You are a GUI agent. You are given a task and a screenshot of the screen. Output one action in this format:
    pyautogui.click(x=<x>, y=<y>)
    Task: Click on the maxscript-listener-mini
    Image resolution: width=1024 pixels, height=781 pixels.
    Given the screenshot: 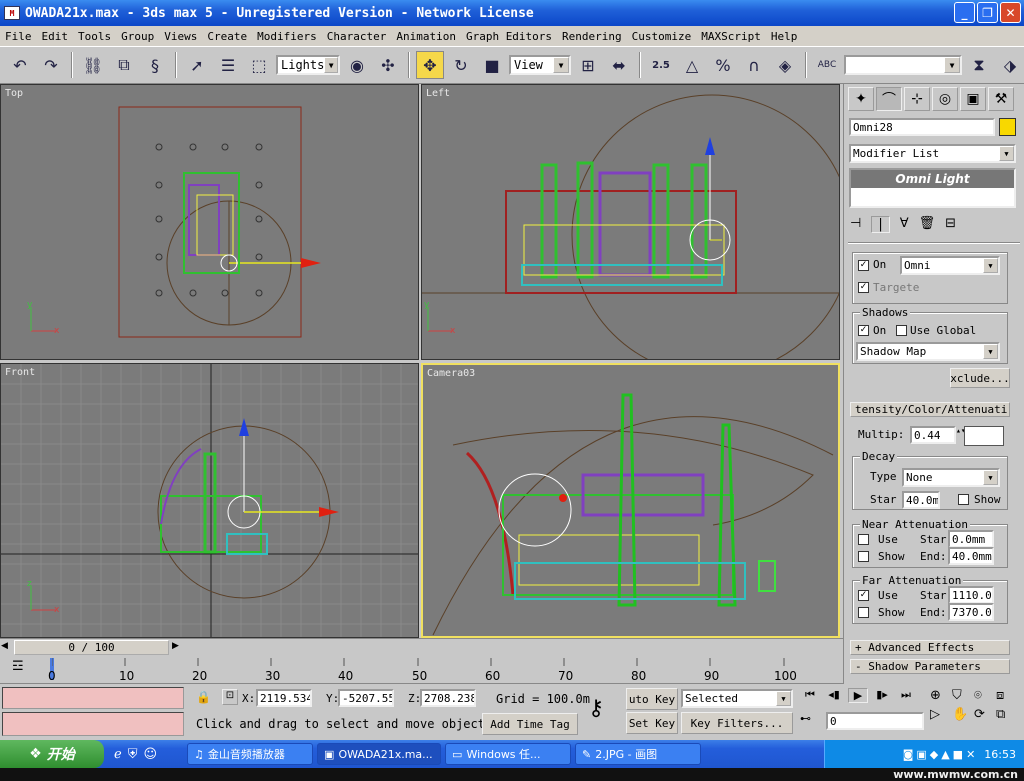 What is the action you would take?
    pyautogui.click(x=93, y=698)
    